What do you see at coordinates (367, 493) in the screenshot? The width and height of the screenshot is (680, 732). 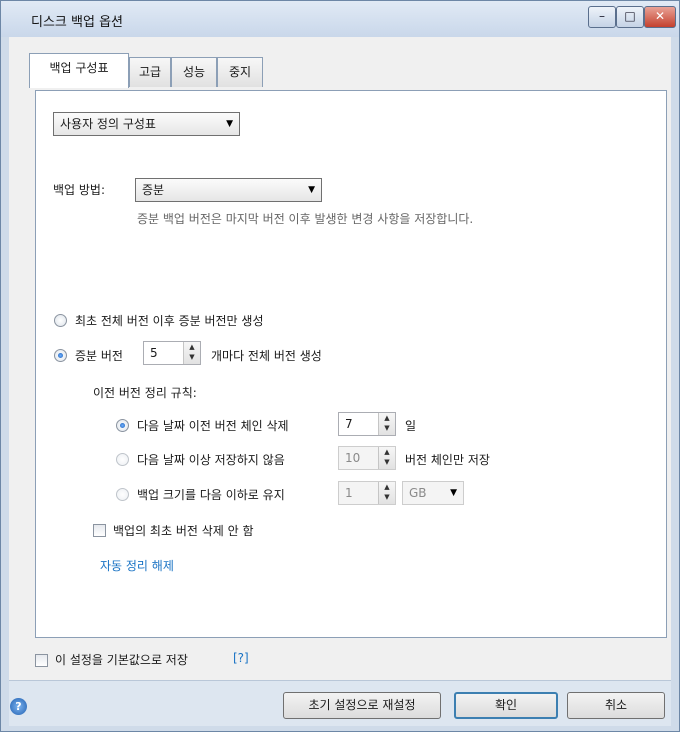 I see `size-limit-spinner: 1 ▲ ▼` at bounding box center [367, 493].